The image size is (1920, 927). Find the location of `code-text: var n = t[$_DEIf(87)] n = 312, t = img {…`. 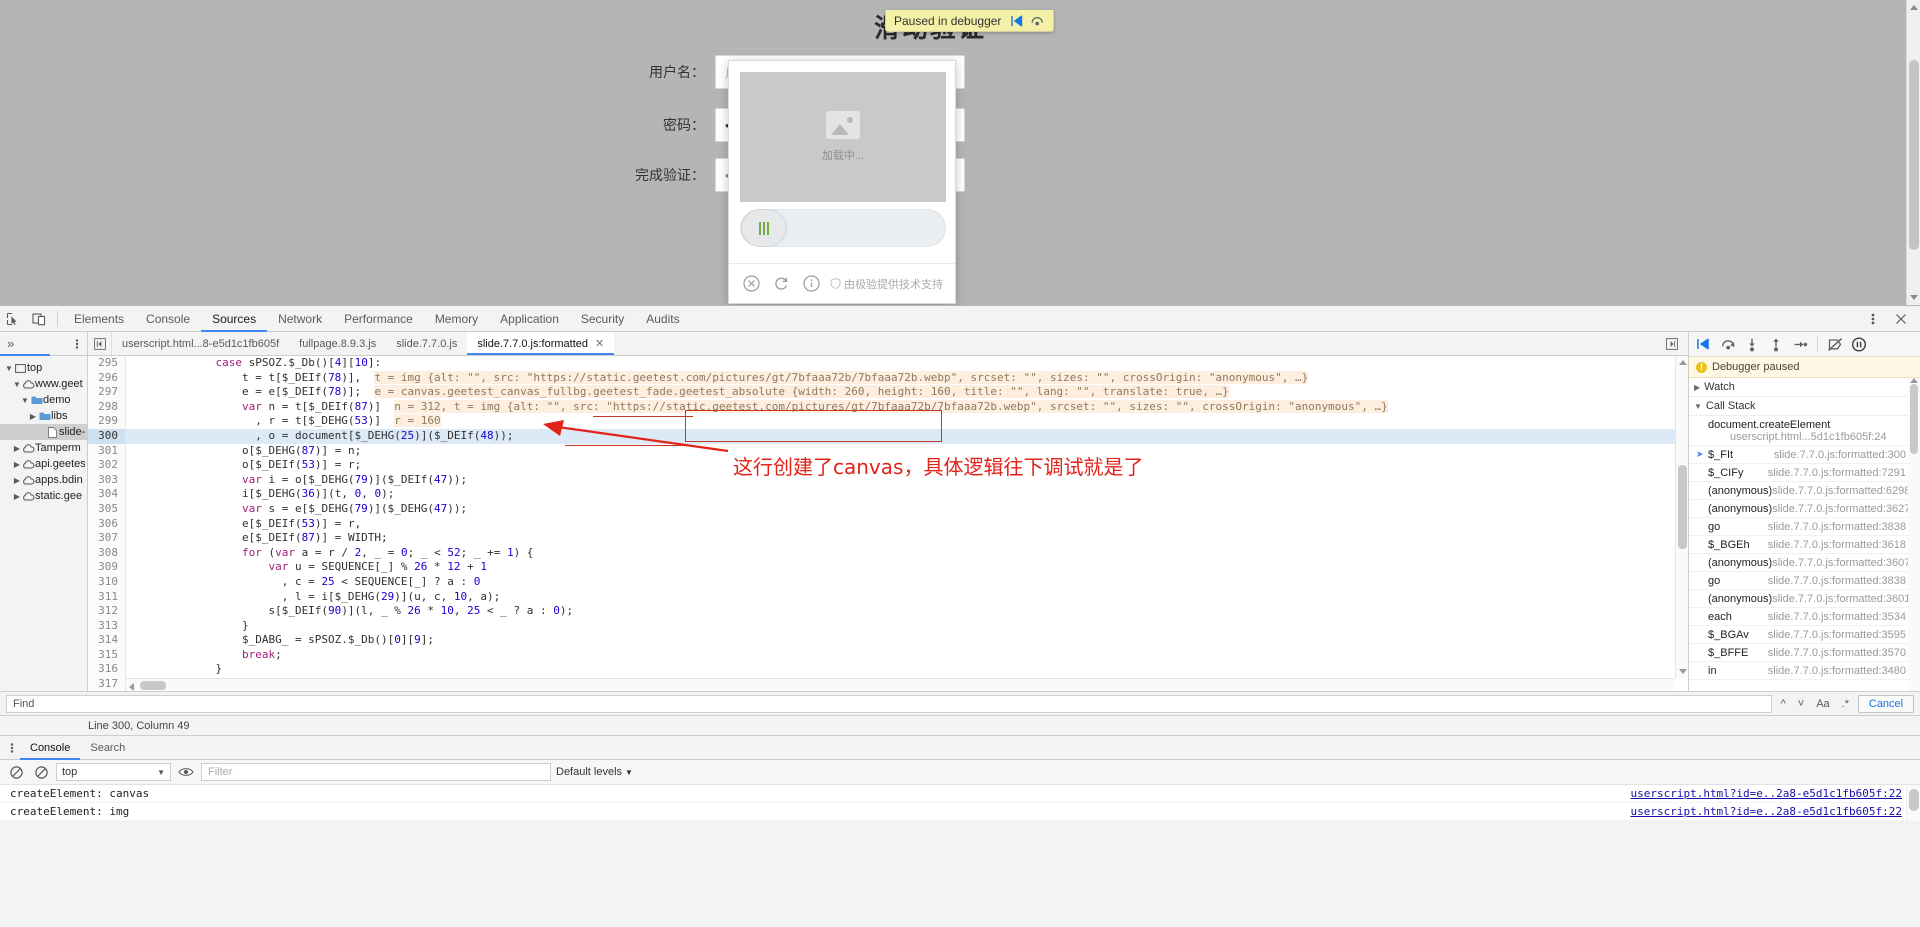

code-text: var n = t[$_DEIf(87)] n = 312, t = img {… is located at coordinates (757, 407).